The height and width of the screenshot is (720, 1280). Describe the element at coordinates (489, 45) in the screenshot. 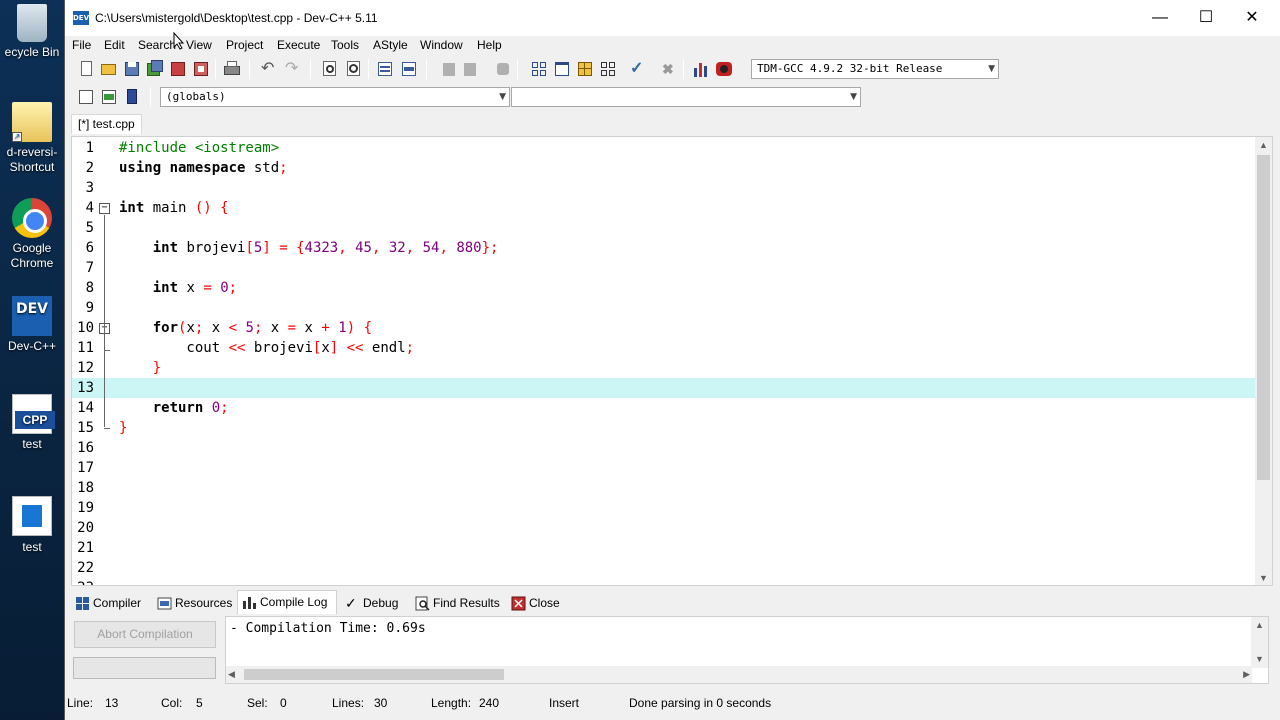

I see `menu-help: Help` at that location.